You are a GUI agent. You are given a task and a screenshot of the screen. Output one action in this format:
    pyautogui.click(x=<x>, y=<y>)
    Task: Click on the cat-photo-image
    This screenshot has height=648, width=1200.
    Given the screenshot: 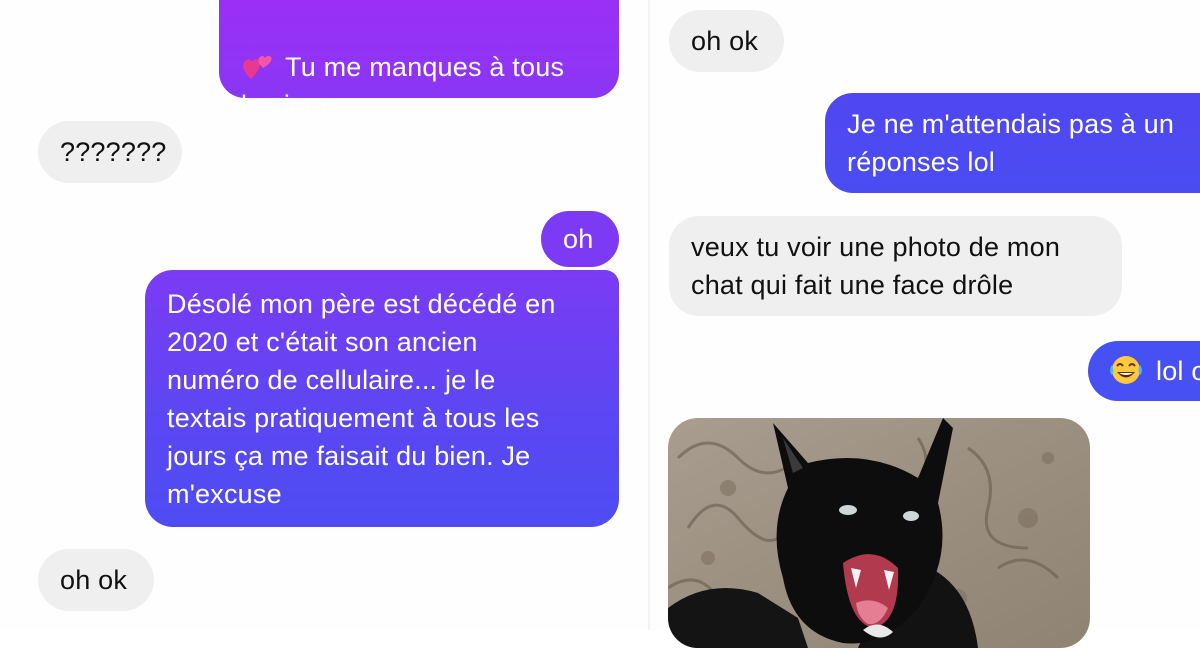 What is the action you would take?
    pyautogui.click(x=879, y=533)
    